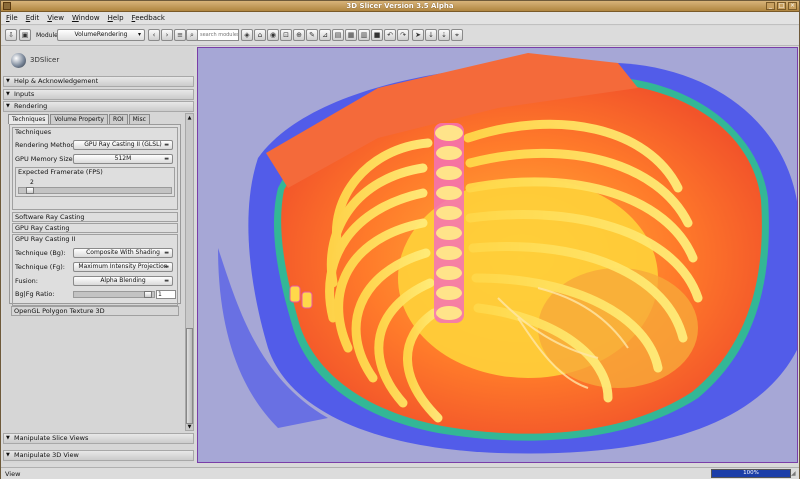 The image size is (800, 479). What do you see at coordinates (312, 35) in the screenshot?
I see `editor-icon: ✎` at bounding box center [312, 35].